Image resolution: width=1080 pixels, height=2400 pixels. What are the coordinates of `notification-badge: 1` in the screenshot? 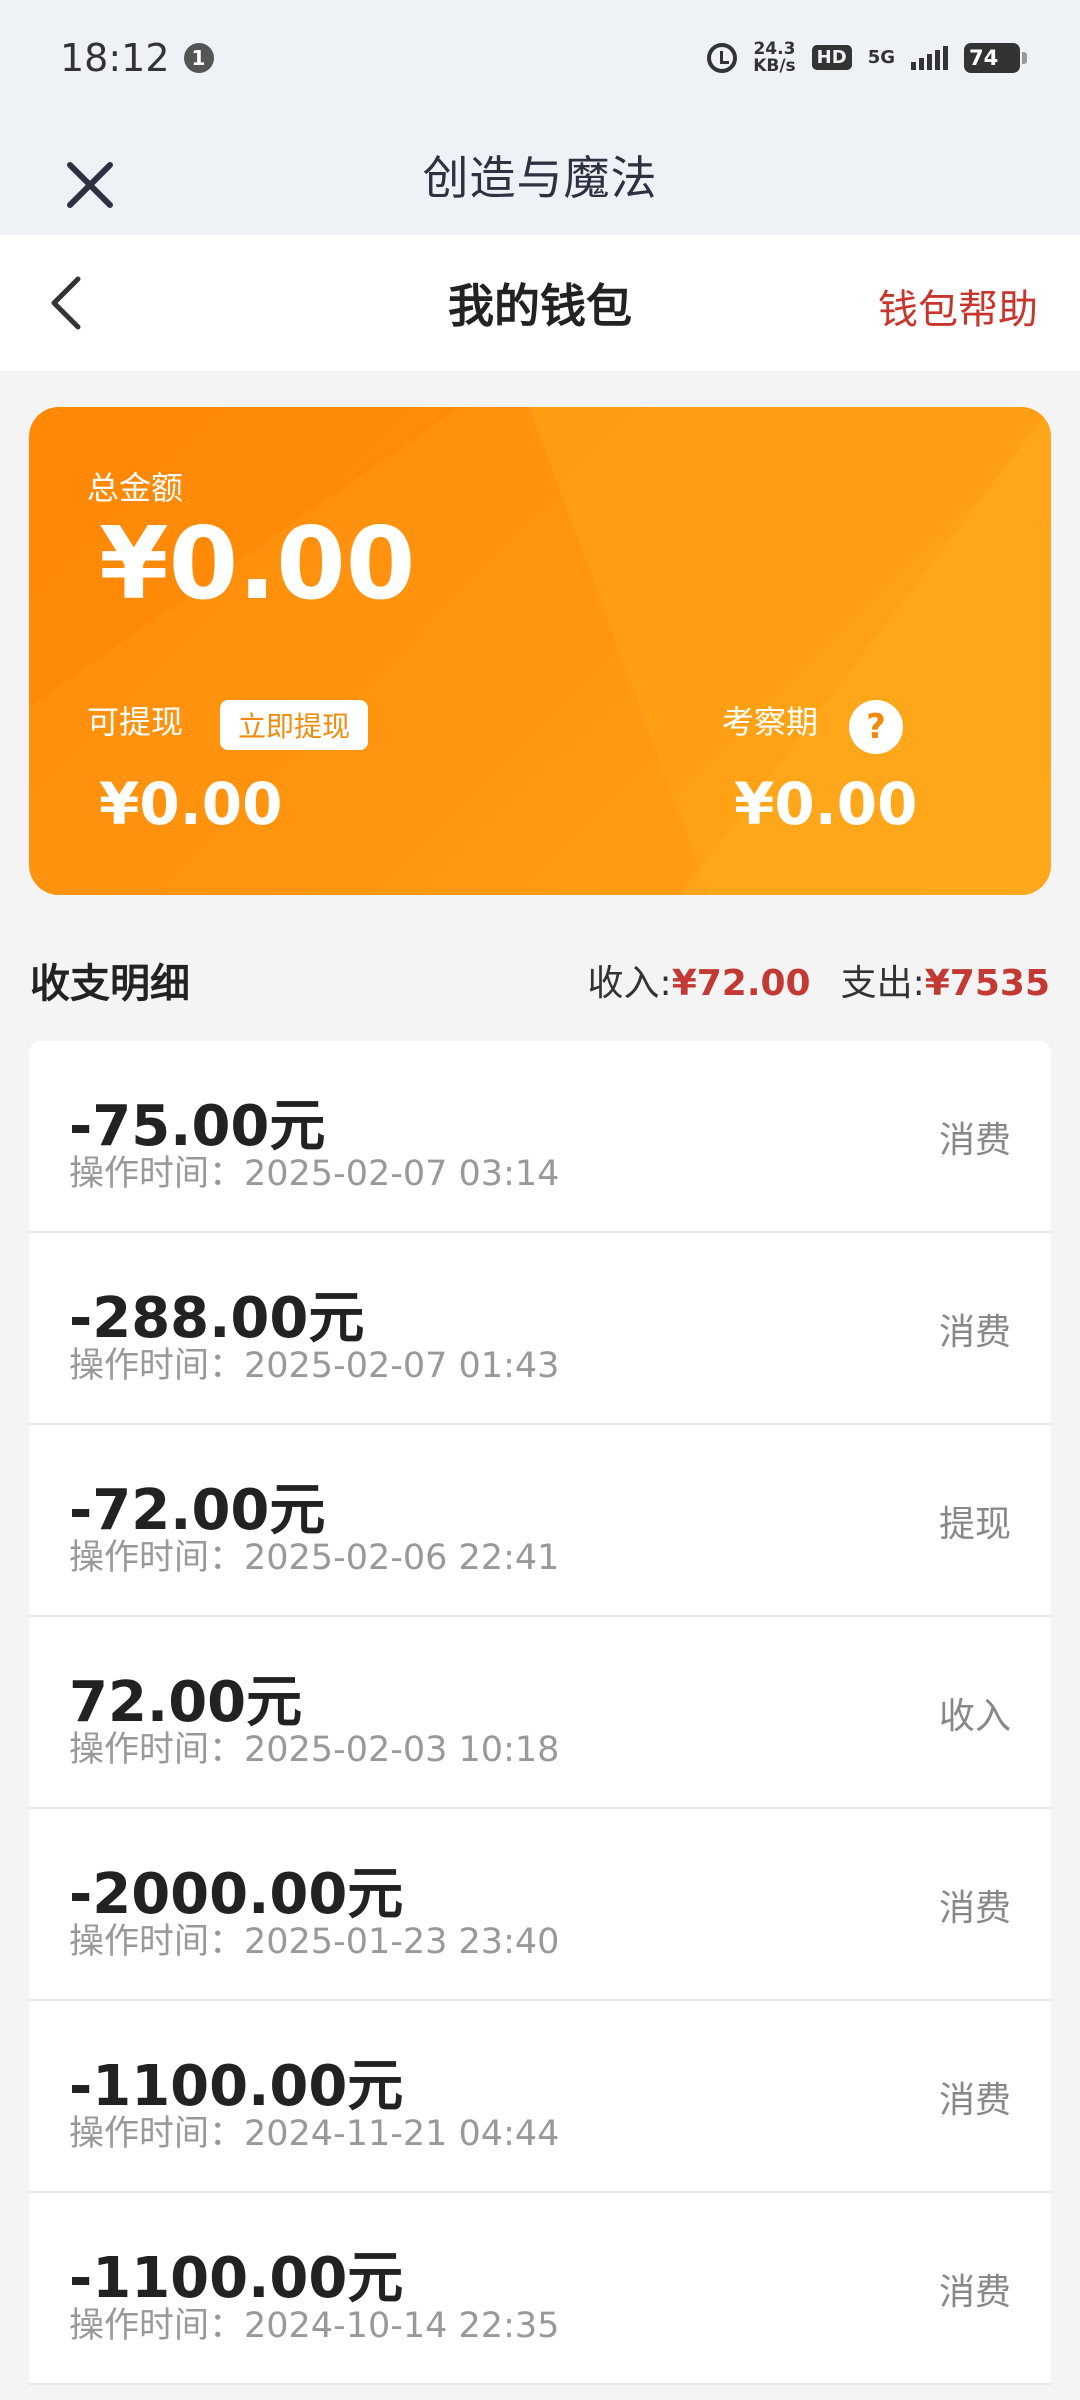 It's located at (198, 57).